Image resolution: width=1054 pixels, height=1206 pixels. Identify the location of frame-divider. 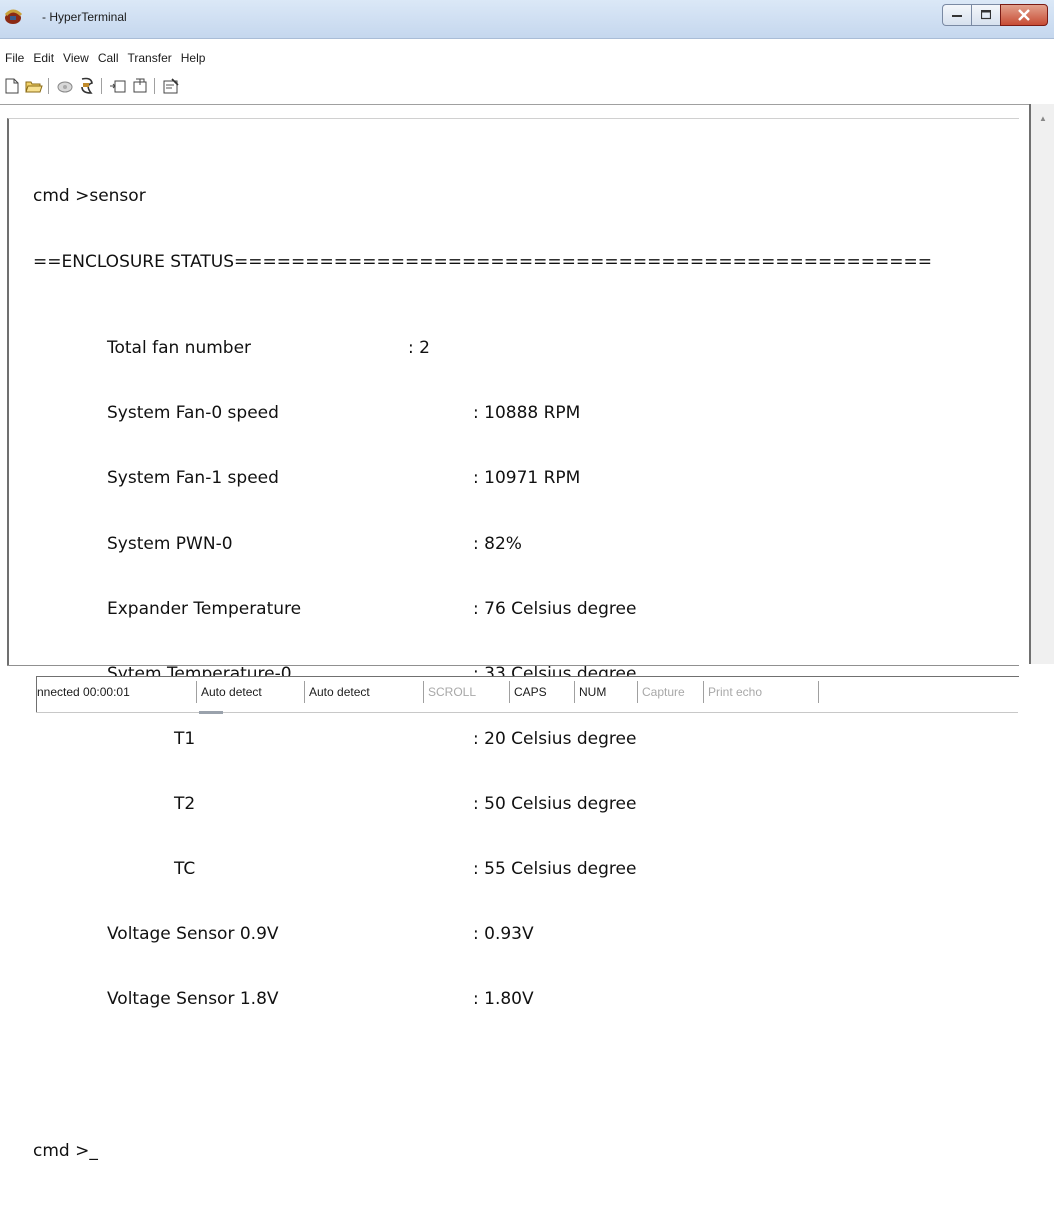
(527, 104).